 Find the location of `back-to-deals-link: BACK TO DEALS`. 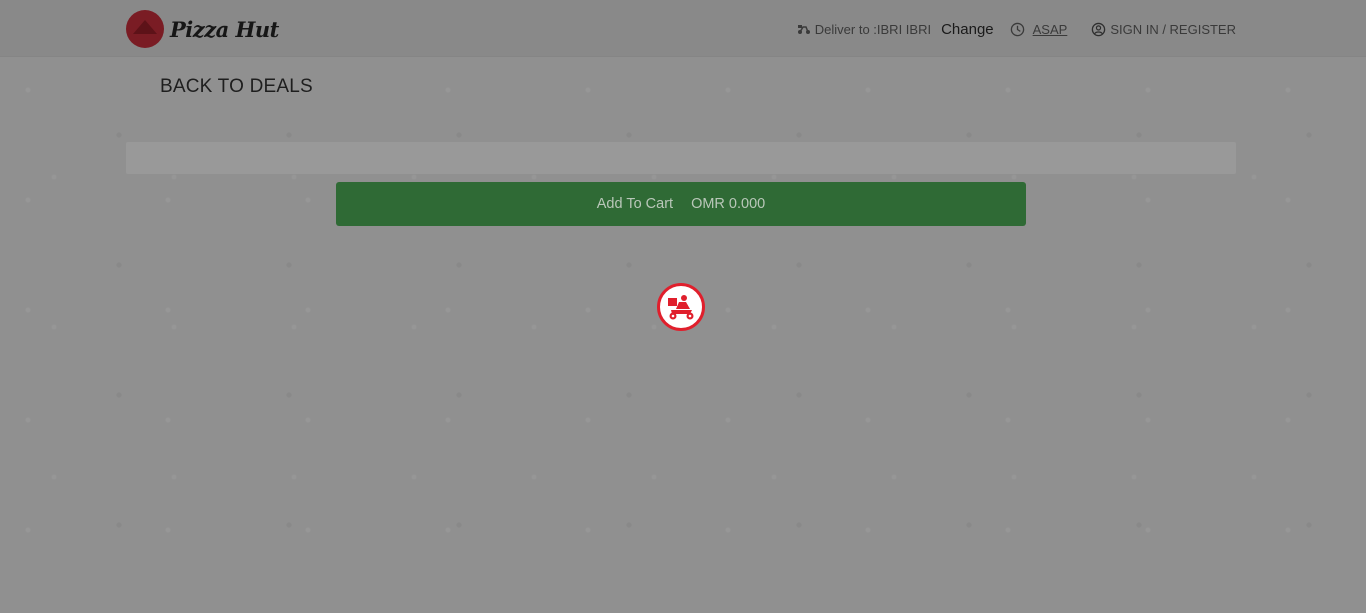

back-to-deals-link: BACK TO DEALS is located at coordinates (236, 87).